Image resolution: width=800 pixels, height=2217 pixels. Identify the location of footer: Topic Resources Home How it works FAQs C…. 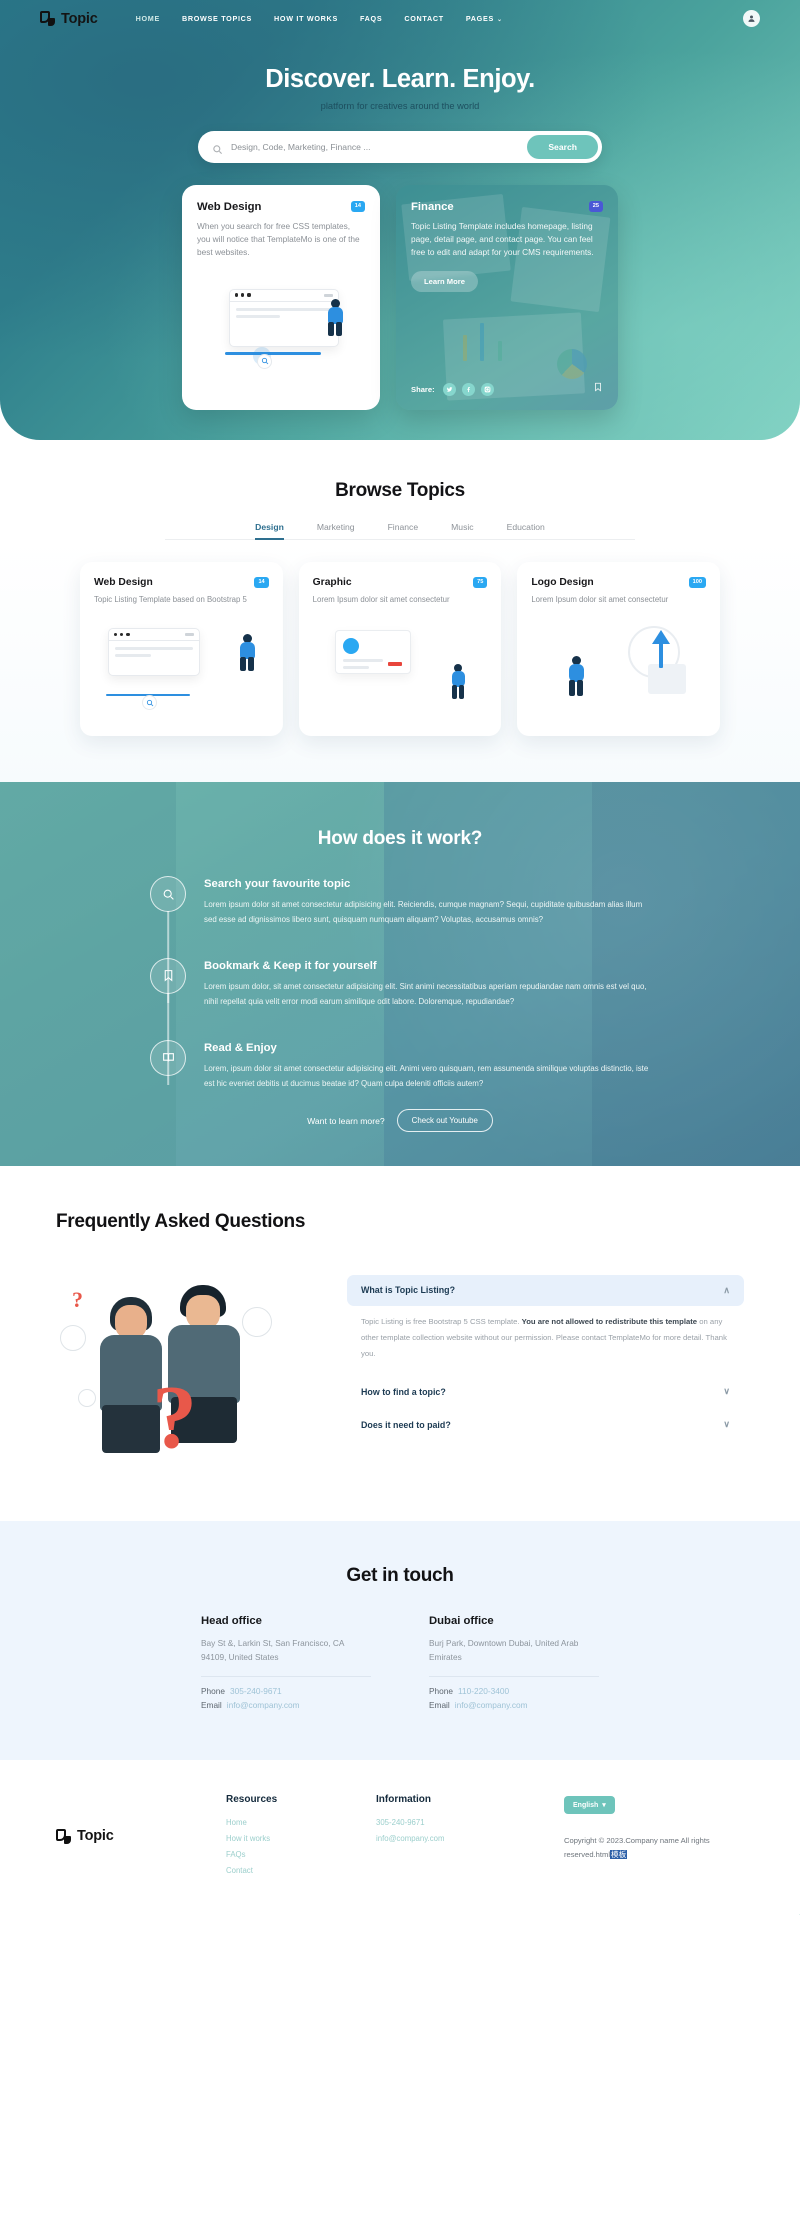
(400, 1837).